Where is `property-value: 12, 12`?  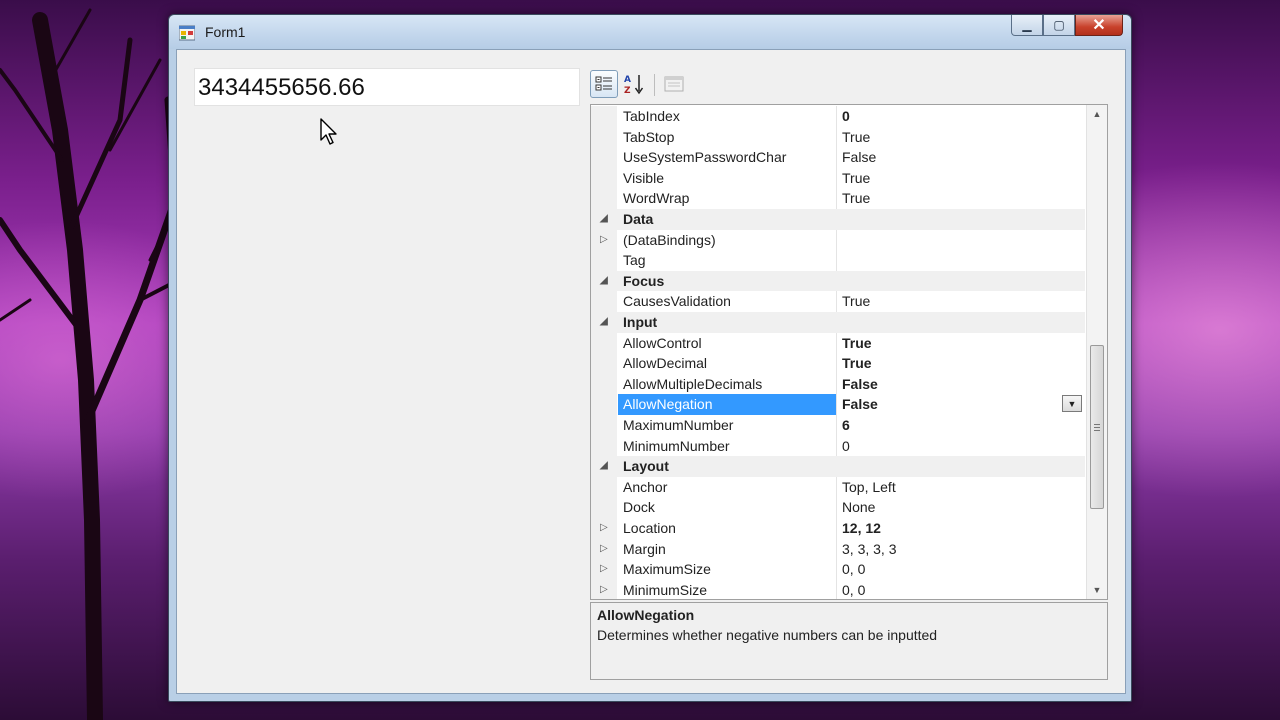
property-value: 12, 12 is located at coordinates (861, 528).